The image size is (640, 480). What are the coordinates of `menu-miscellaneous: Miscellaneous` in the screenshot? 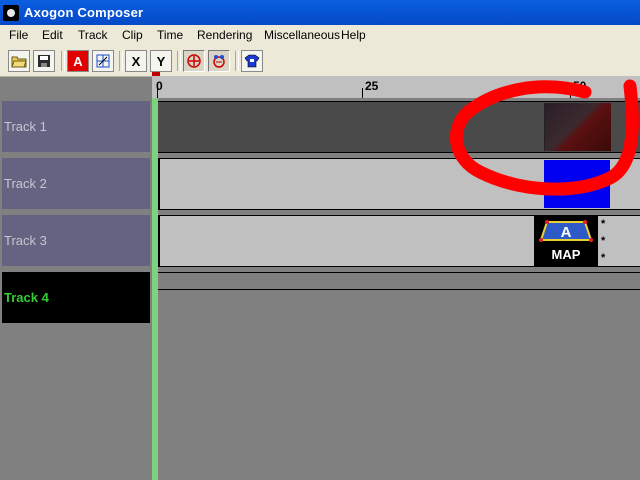 It's located at (302, 35).